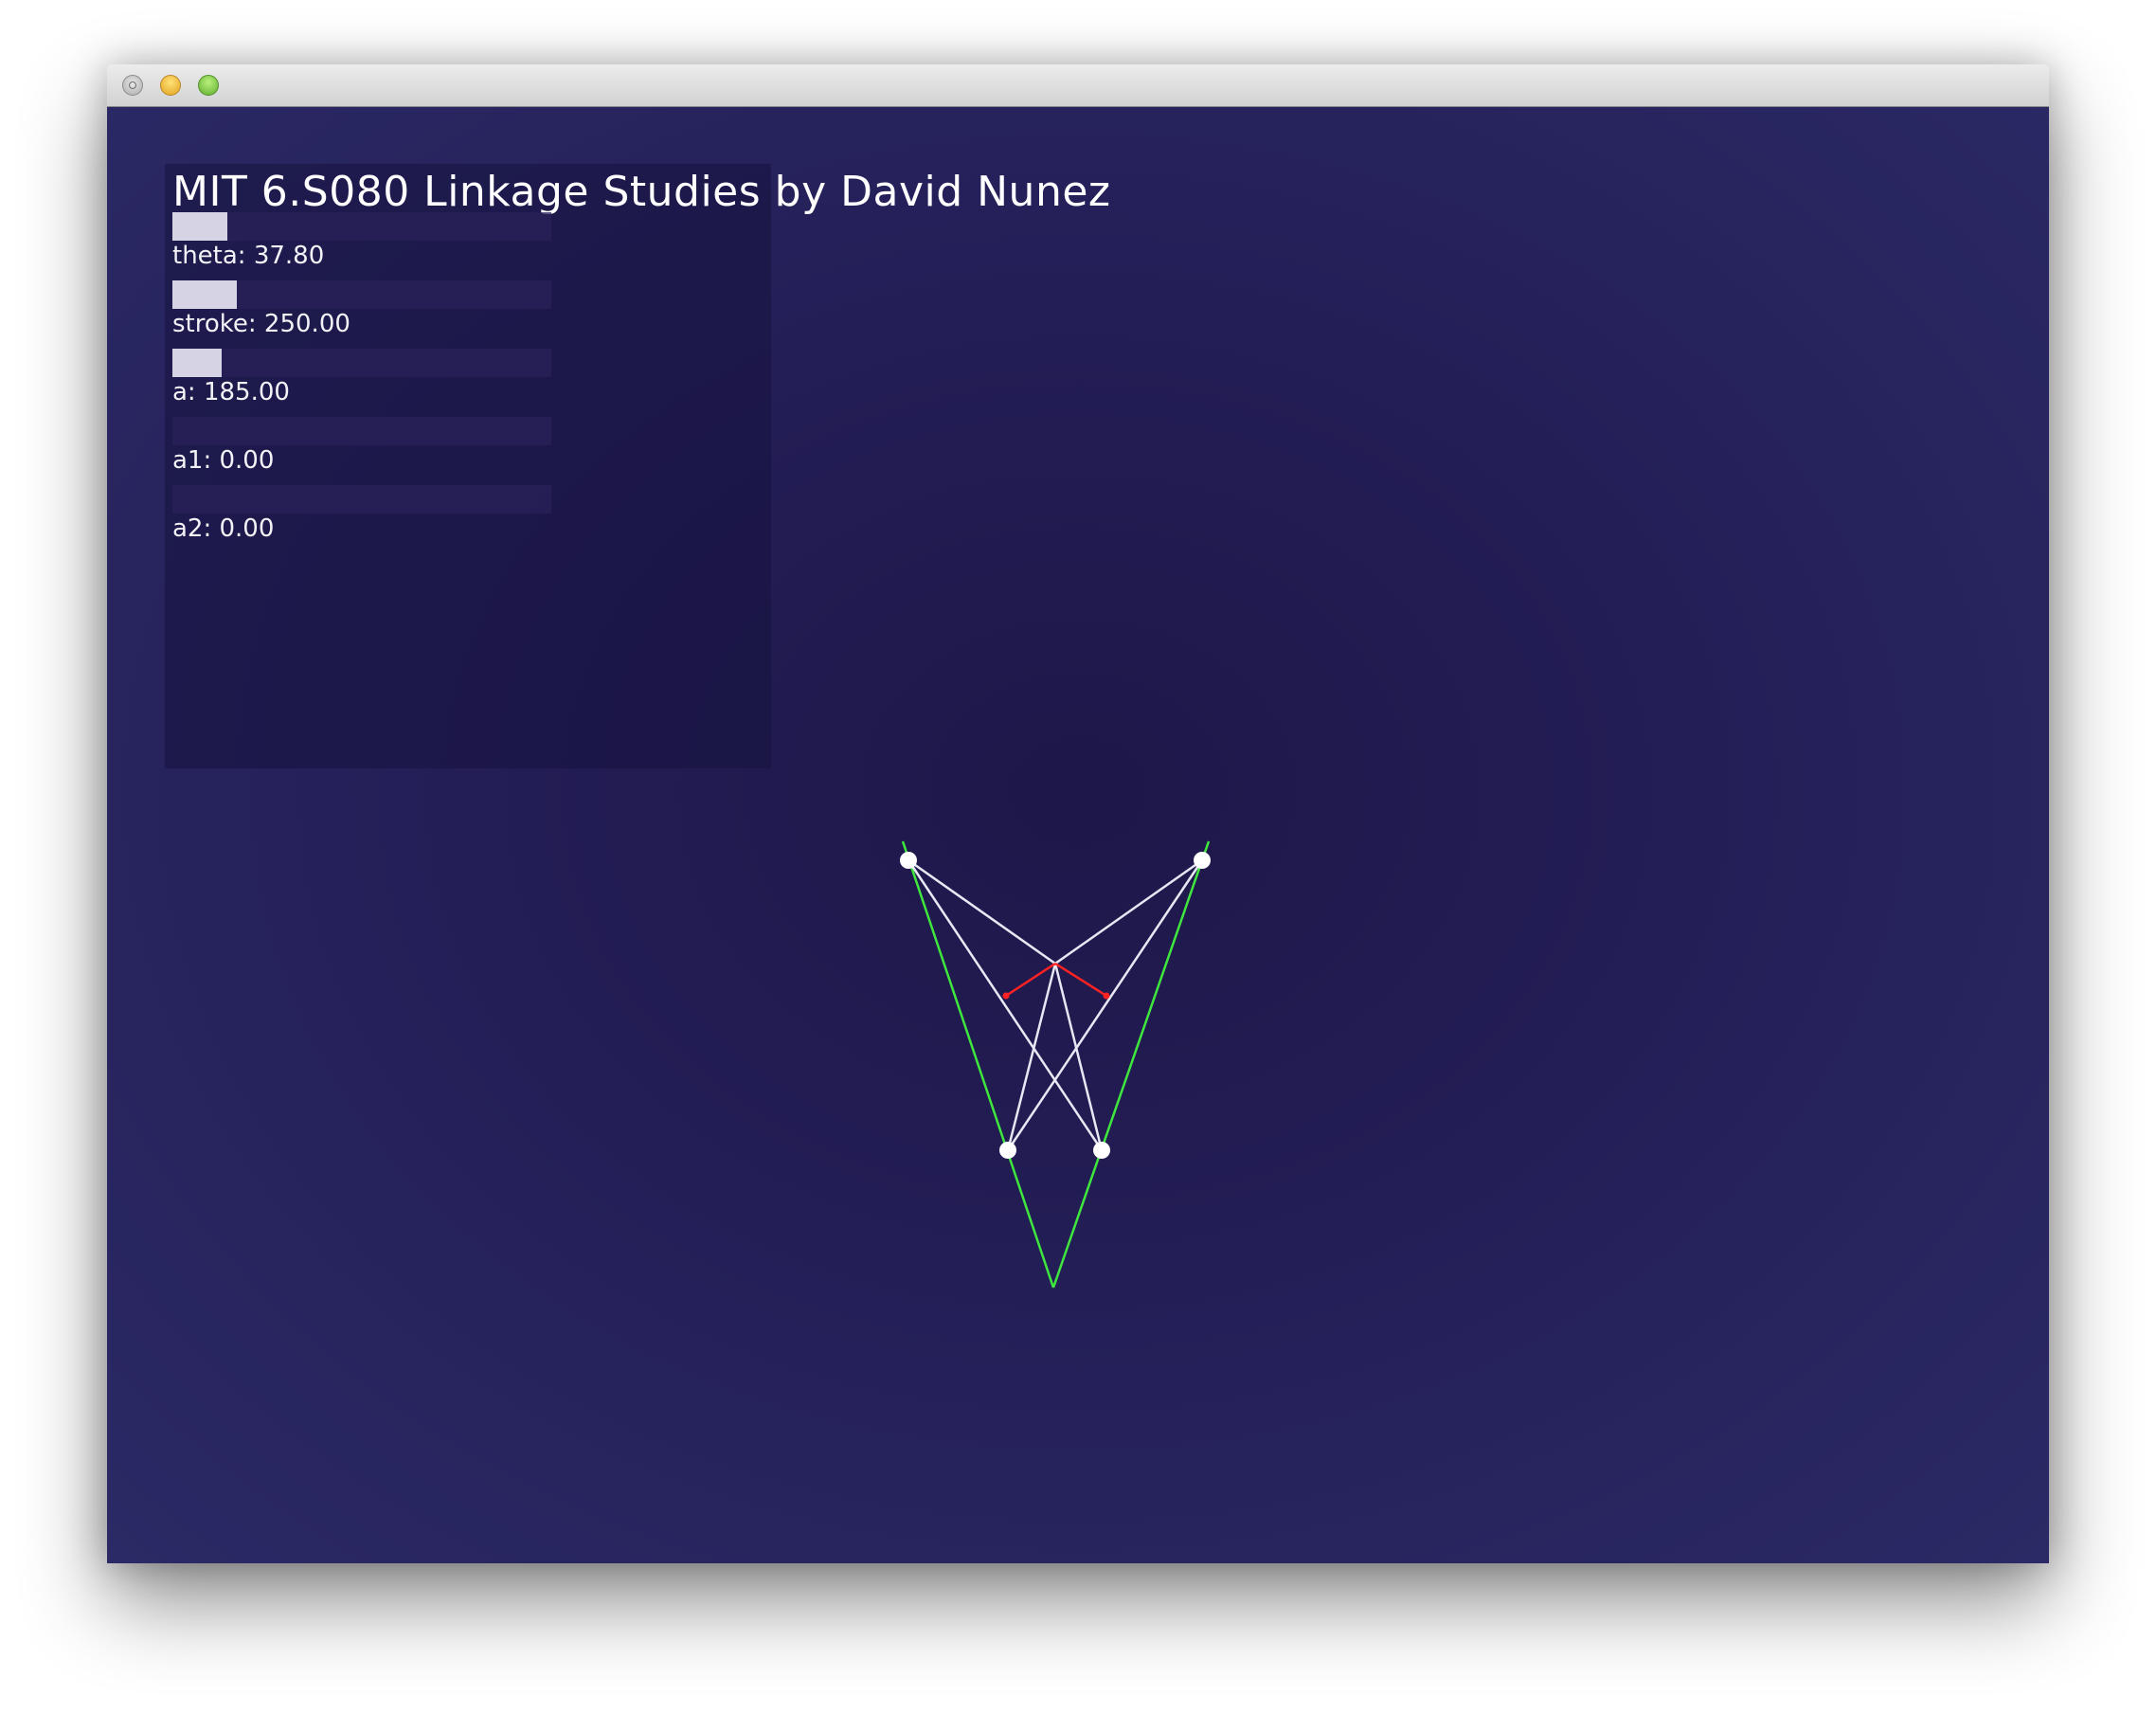 This screenshot has height=1713, width=2156. I want to click on linkage-drawing, so click(1055, 1064).